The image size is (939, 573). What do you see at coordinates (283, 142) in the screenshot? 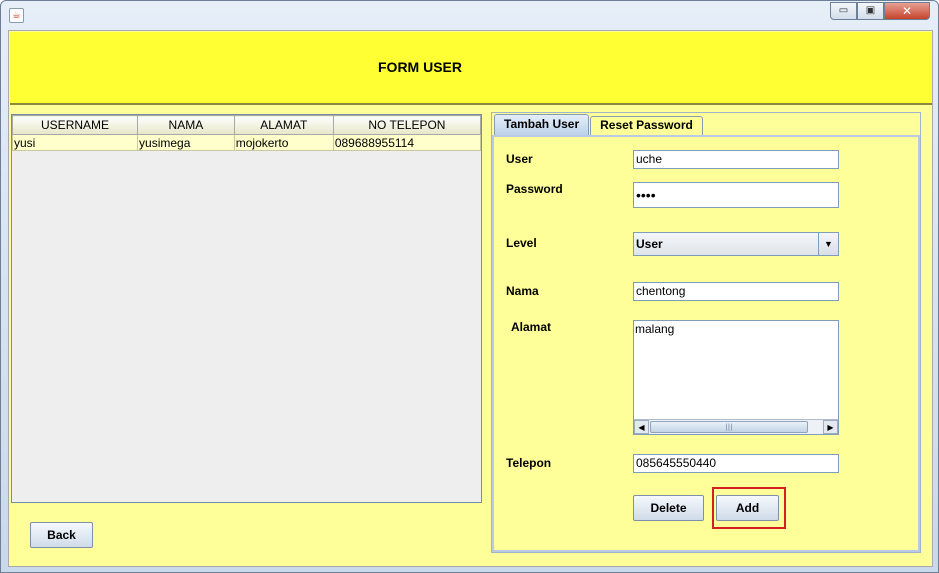
I see `table-cell: mojokerto` at bounding box center [283, 142].